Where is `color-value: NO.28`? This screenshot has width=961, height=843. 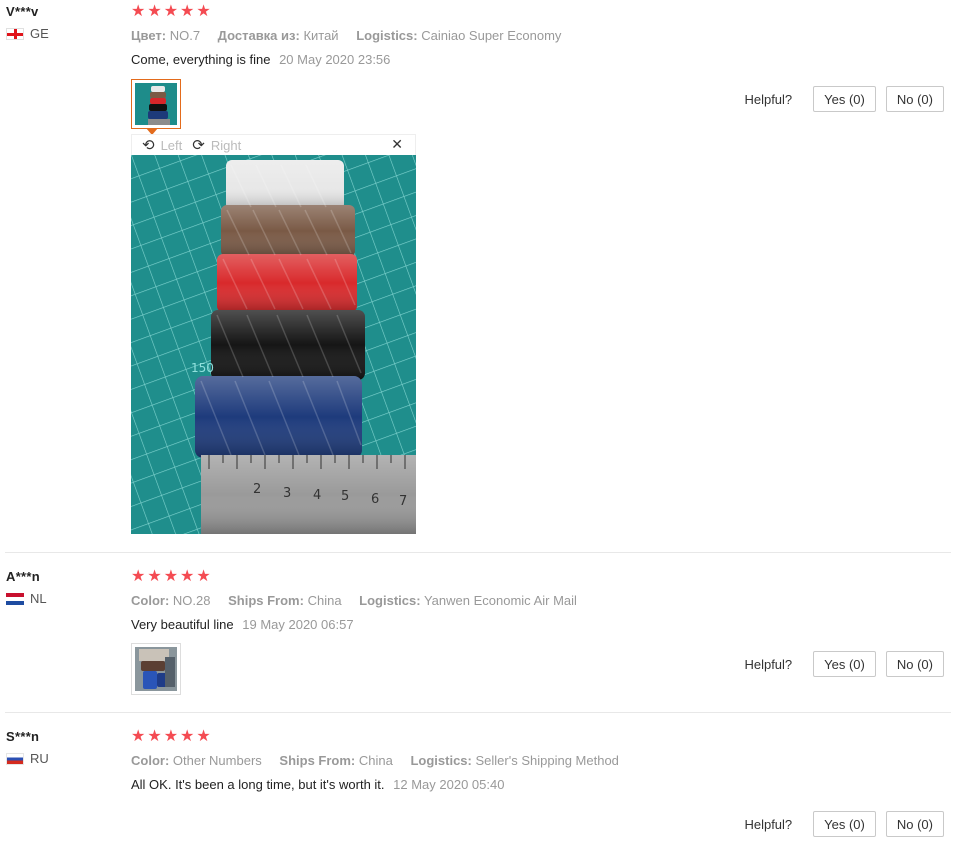
color-value: NO.28 is located at coordinates (191, 600).